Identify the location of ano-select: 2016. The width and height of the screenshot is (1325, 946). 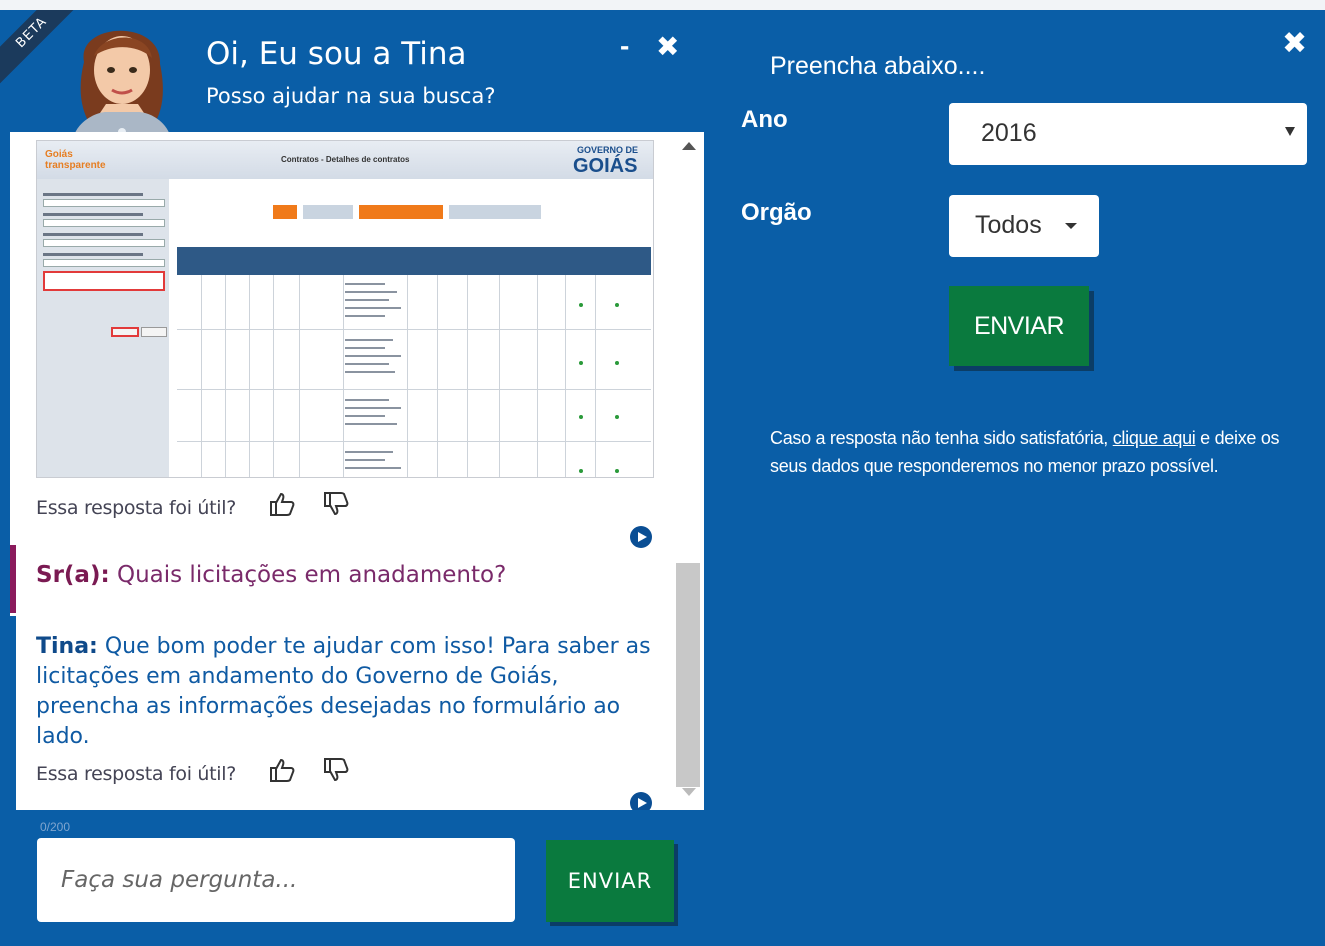
(1128, 134).